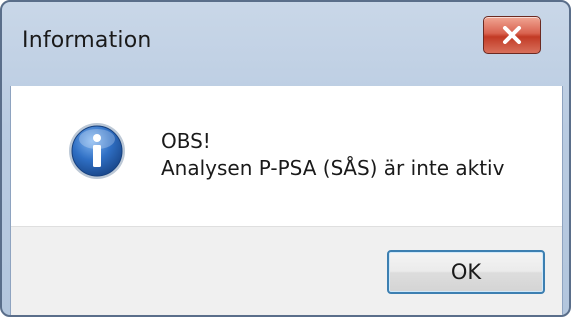 This screenshot has height=317, width=571. I want to click on message-text: OBS! Analysen P-PSA (SÅS) är inte aktiv, so click(332, 155).